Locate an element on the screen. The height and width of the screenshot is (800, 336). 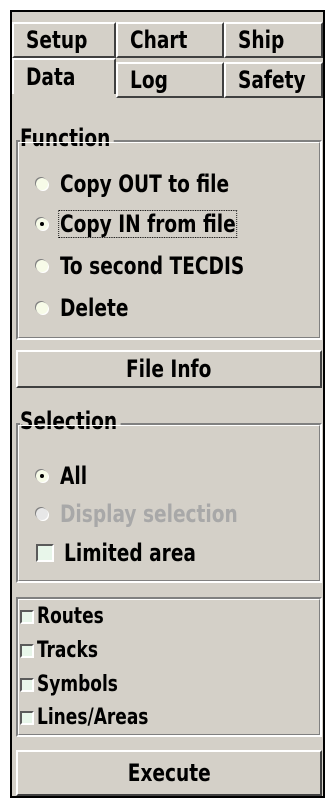
lines-areas-checkbox is located at coordinates (27, 718).